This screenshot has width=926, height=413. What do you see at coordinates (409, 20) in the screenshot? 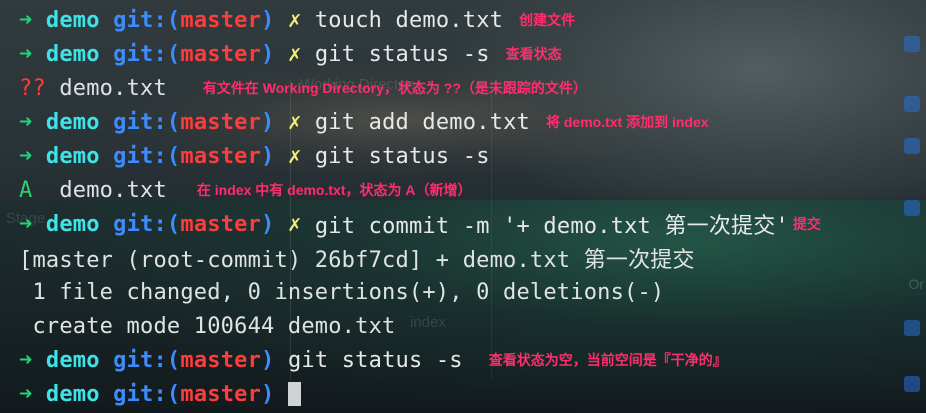
I see `command-text: touch demo.txt` at bounding box center [409, 20].